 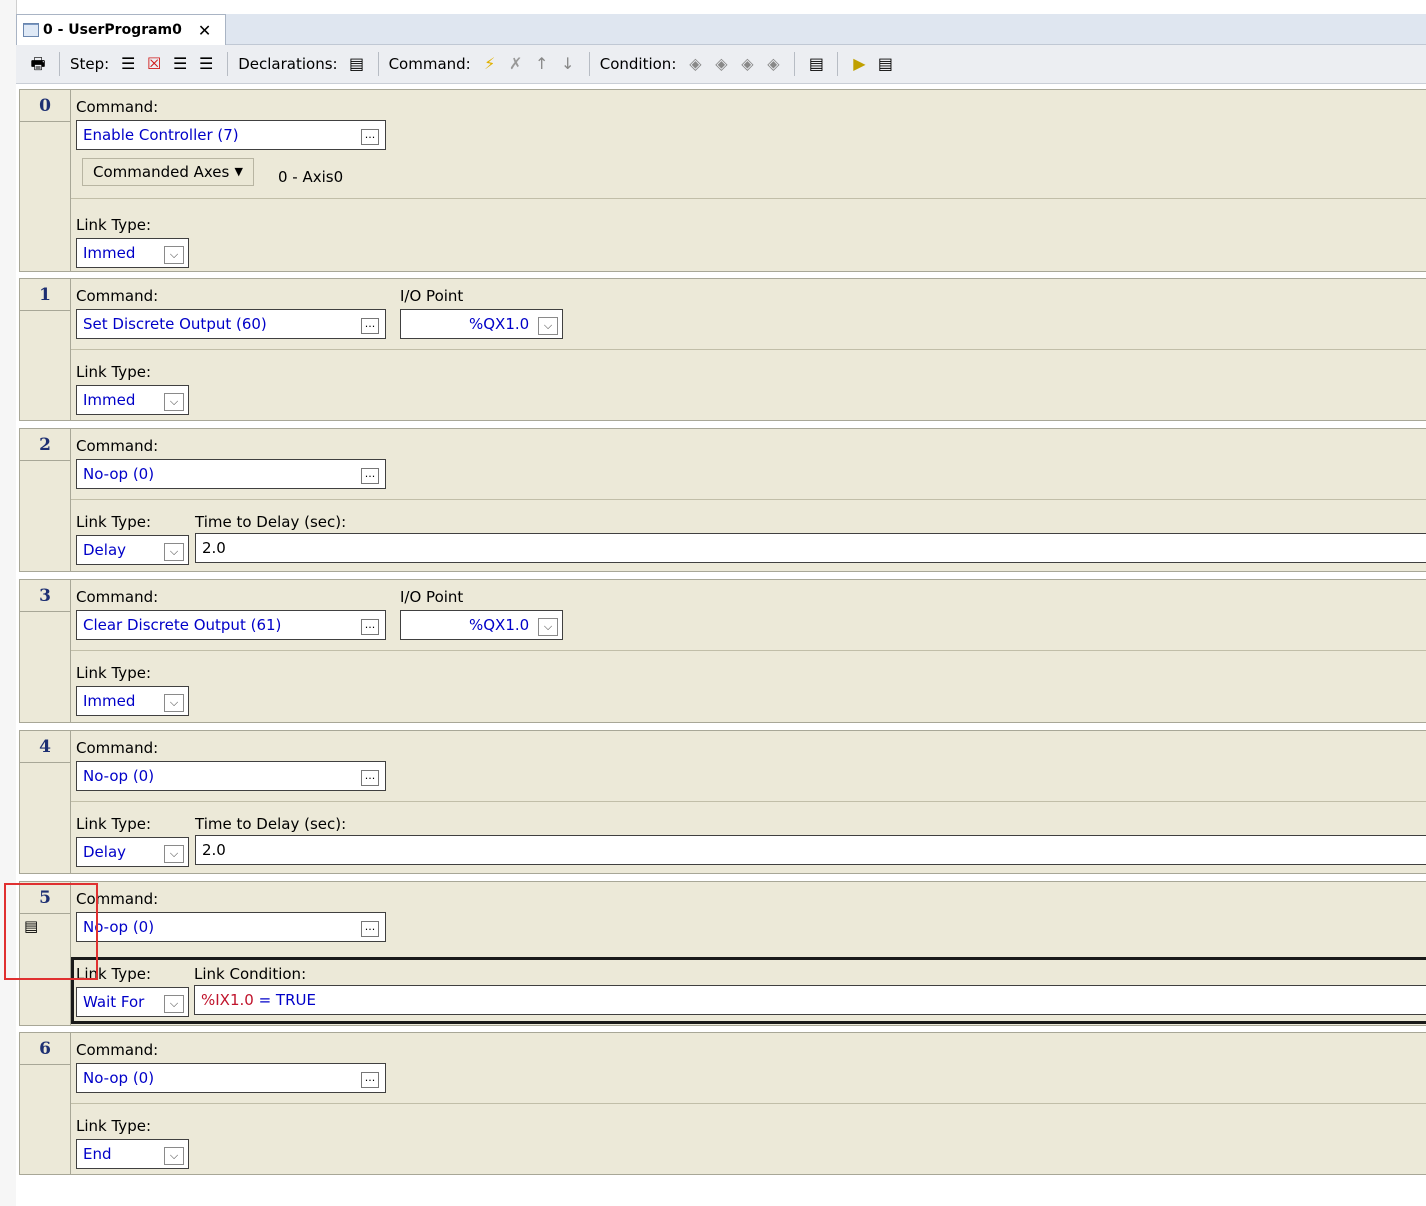 I want to click on condition-expression: = TRUE, so click(x=284, y=1000).